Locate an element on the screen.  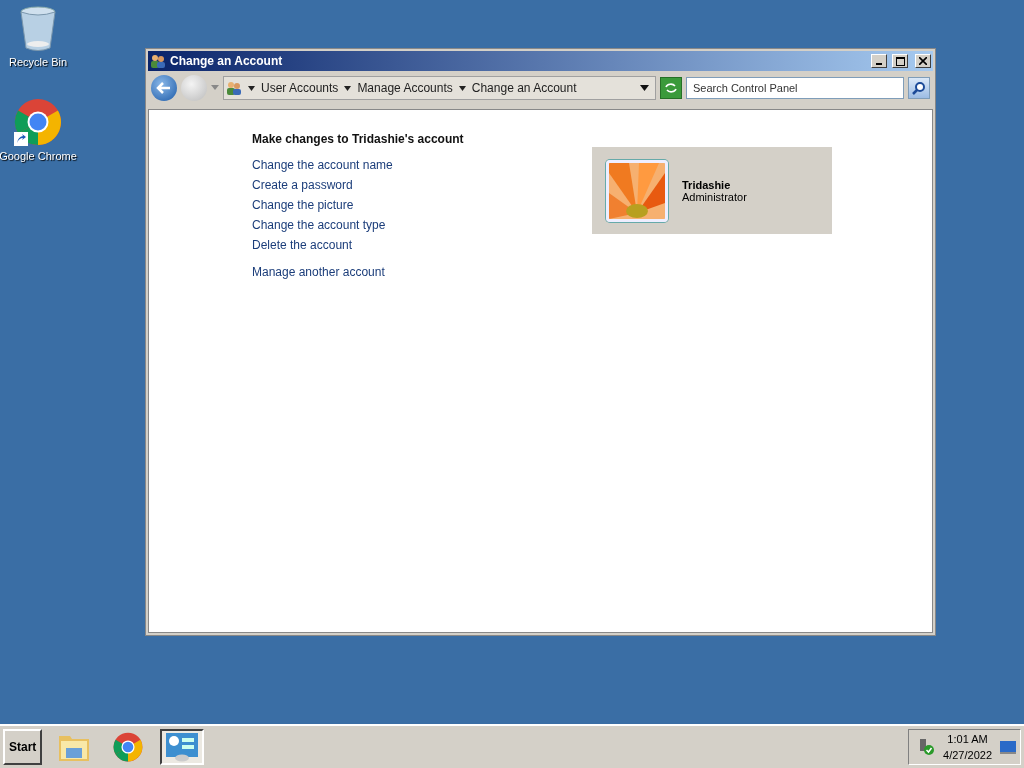
desktop-icon-label: Recycle Bin is located at coordinates (38, 62).